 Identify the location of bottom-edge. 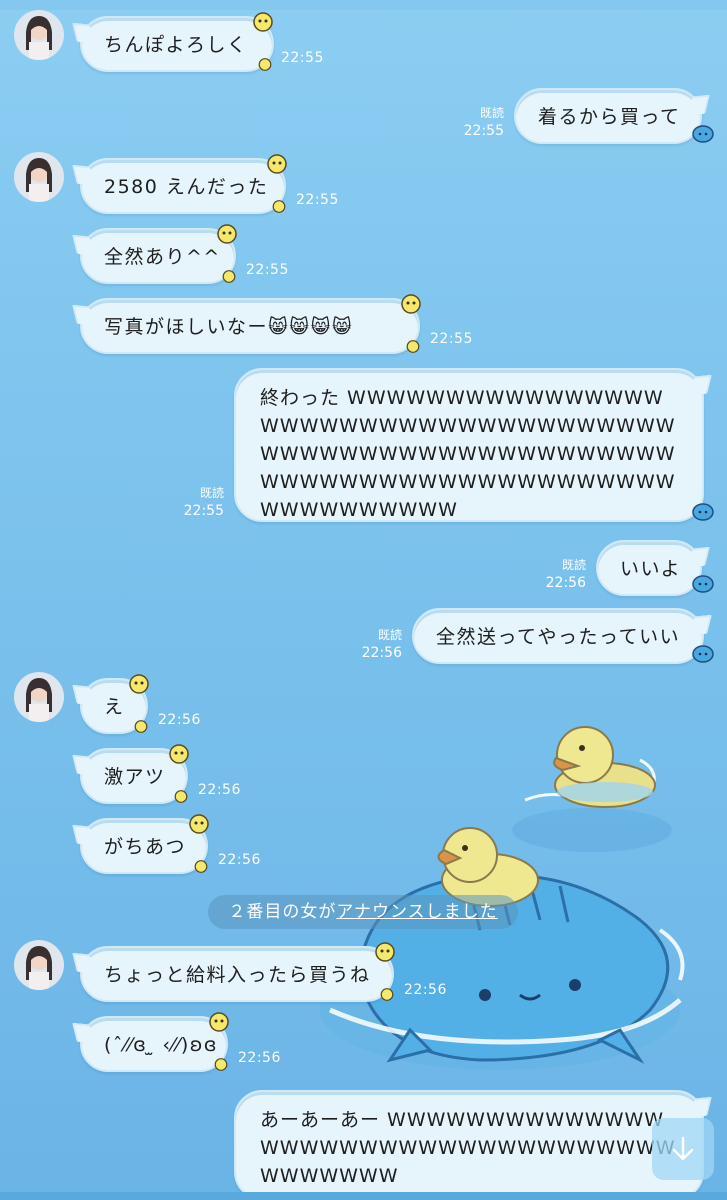
(363, 1196).